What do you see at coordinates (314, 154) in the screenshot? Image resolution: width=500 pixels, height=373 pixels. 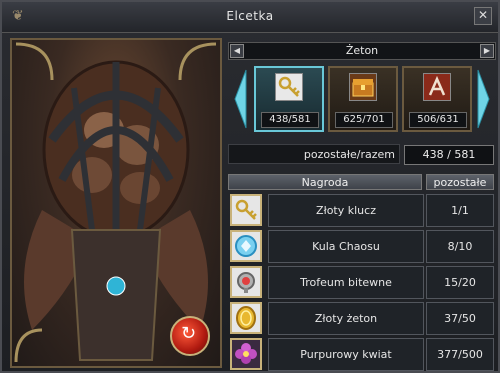 I see `remaining-label: pozostałe/razem` at bounding box center [314, 154].